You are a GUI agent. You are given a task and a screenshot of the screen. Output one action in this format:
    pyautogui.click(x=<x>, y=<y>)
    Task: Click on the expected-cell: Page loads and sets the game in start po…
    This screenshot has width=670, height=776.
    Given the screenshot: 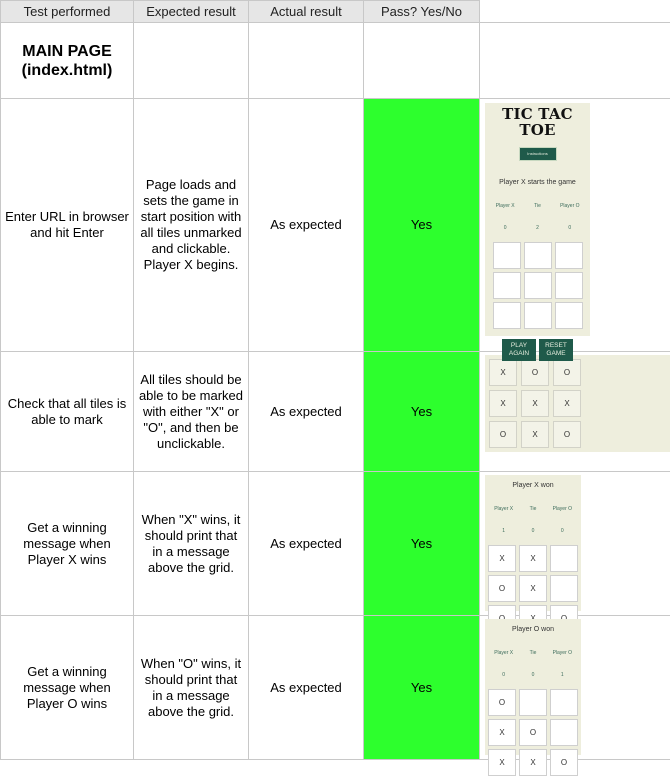 What is the action you would take?
    pyautogui.click(x=191, y=225)
    